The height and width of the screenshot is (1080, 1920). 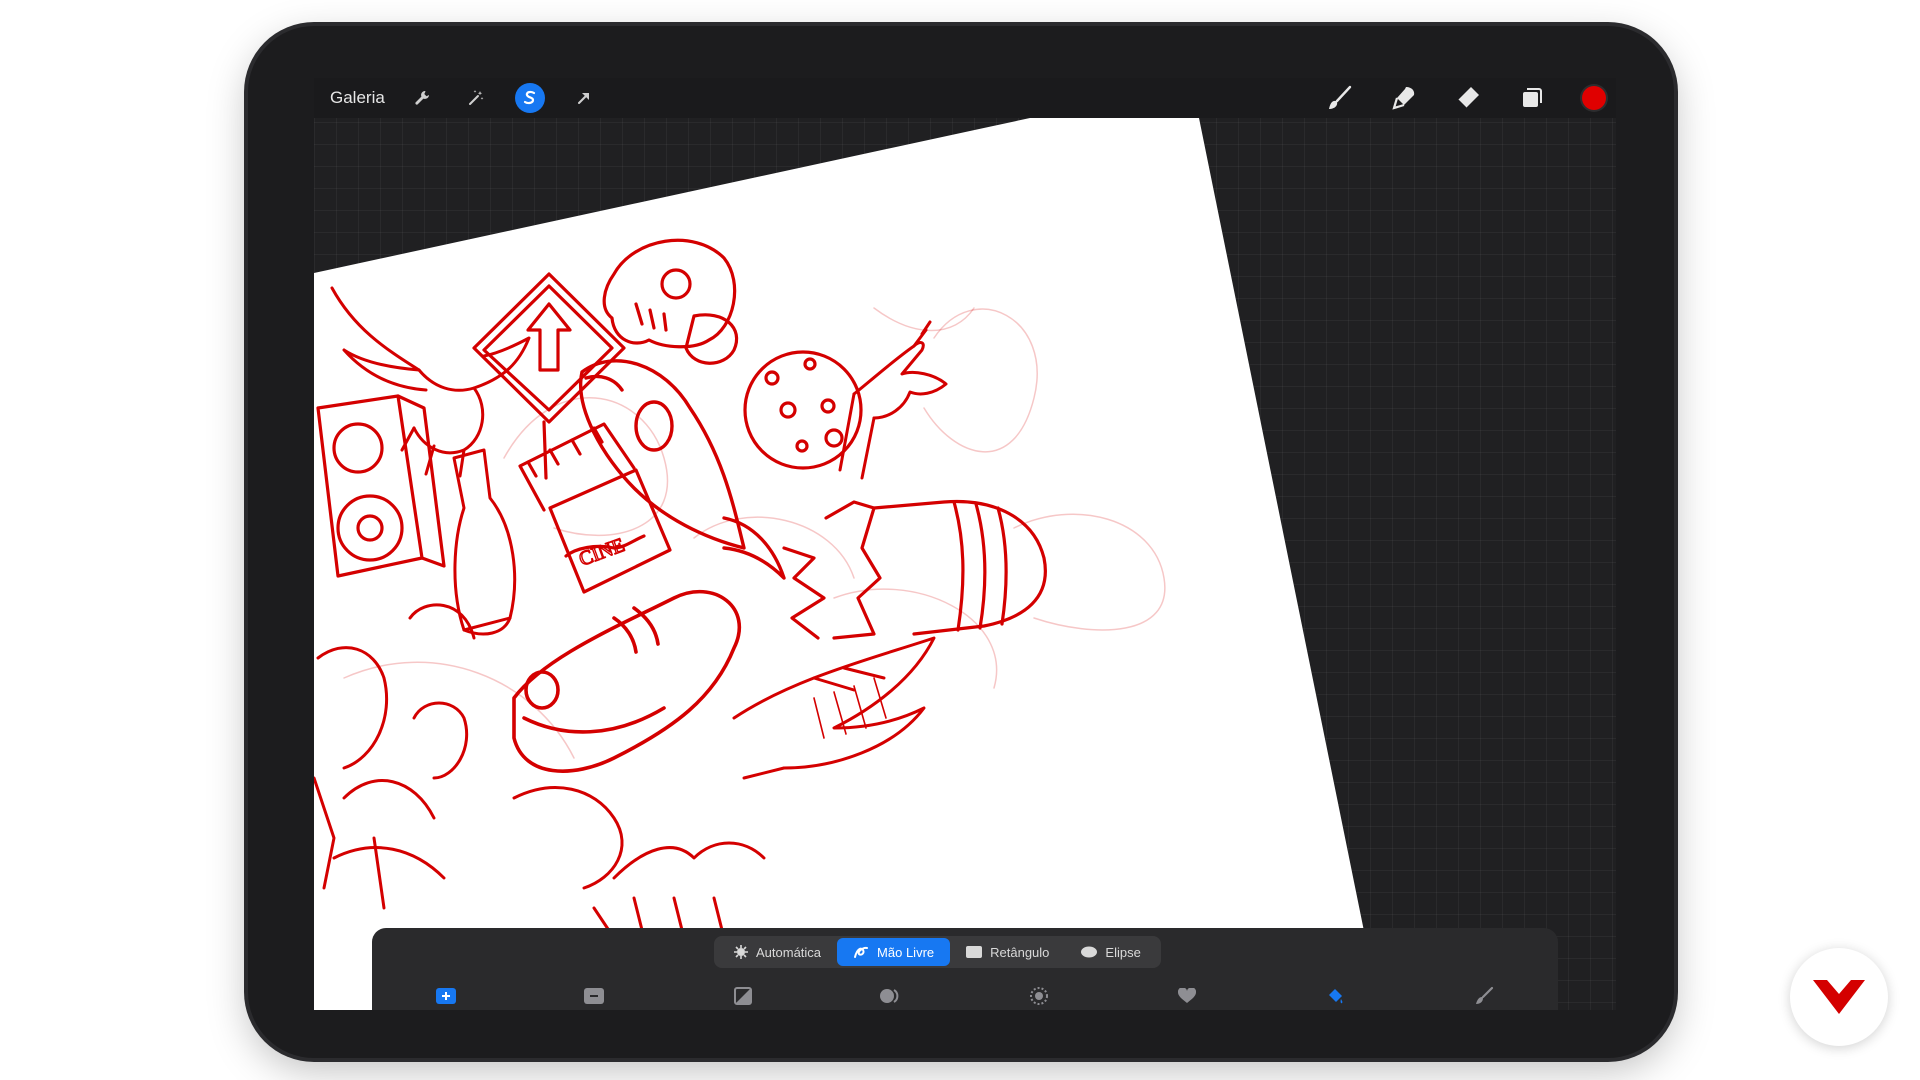 I want to click on save-selection-icon, so click(x=1187, y=996).